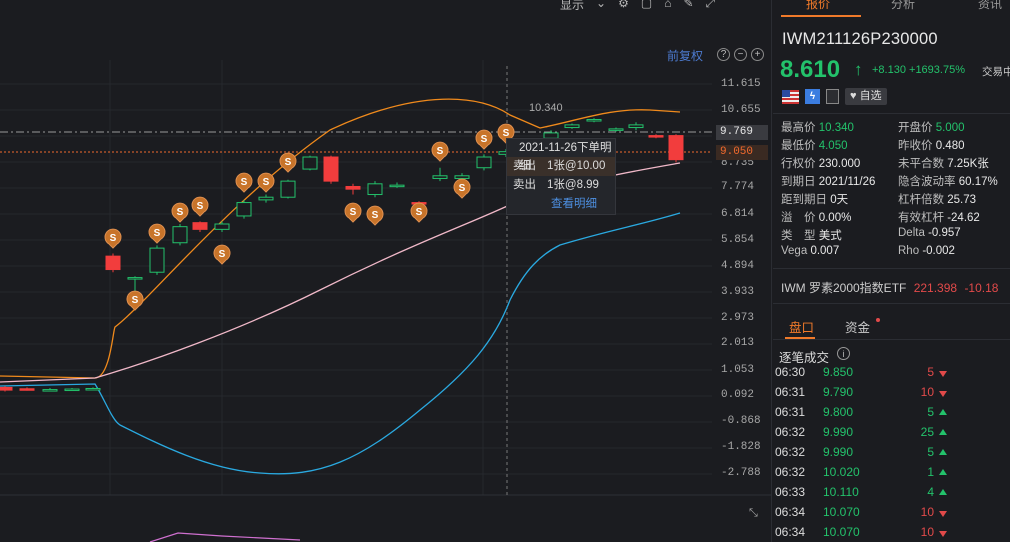 This screenshot has height=542, width=1010. Describe the element at coordinates (738, 292) in the screenshot. I see `y-tick-label: 3.933` at that location.